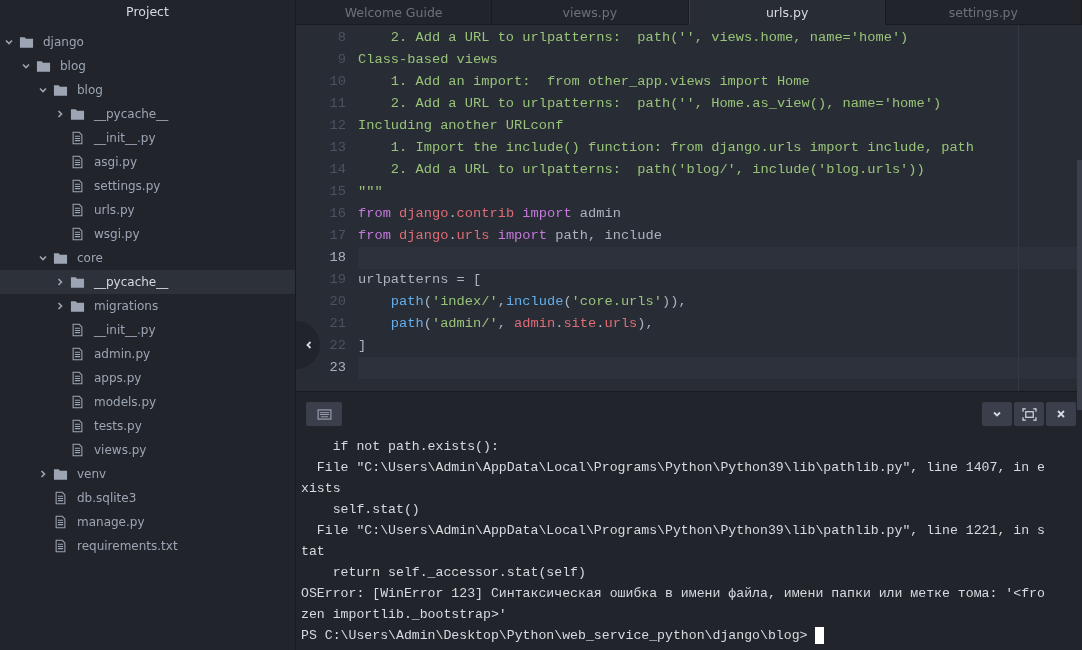  Describe the element at coordinates (131, 282) in the screenshot. I see `tree-item-label: __pycache__` at that location.